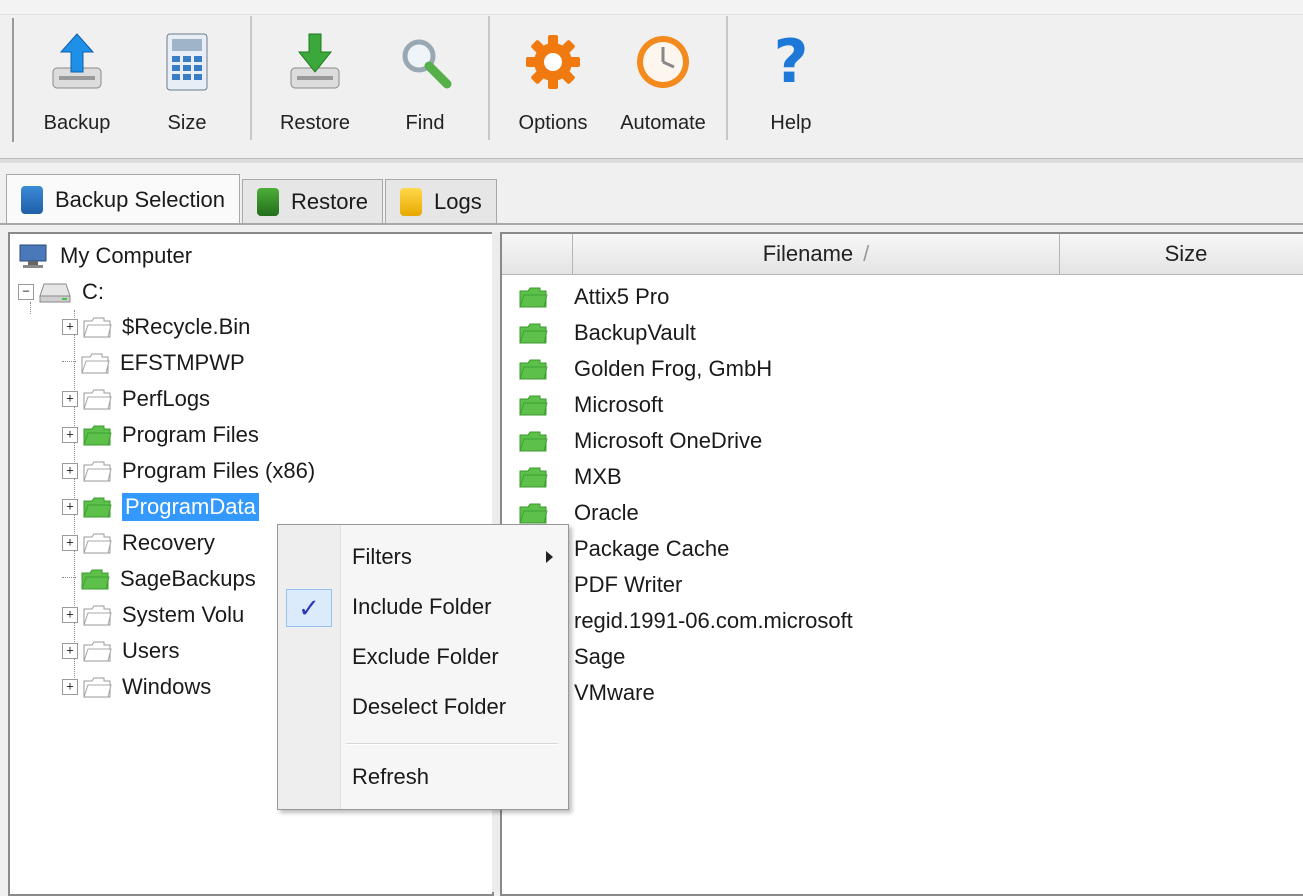 This screenshot has height=896, width=1303. I want to click on tree-node-label: C:, so click(93, 291).